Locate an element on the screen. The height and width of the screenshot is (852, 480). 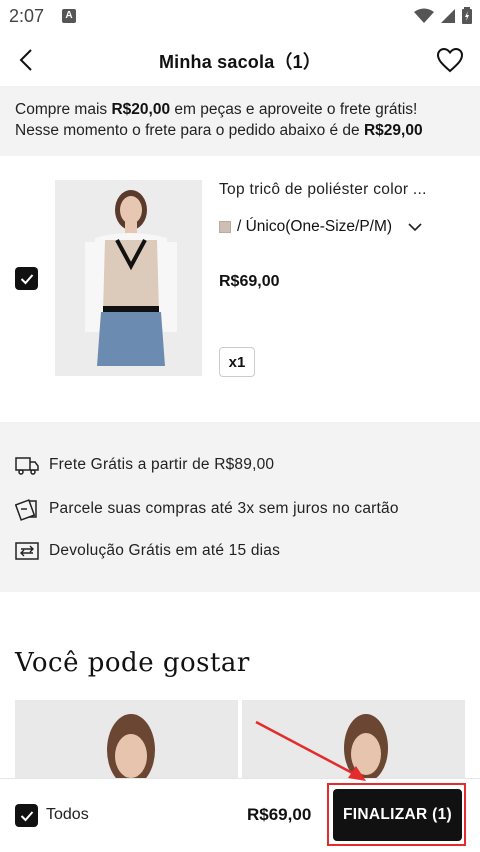
app-notification-icon: A is located at coordinates (69, 16).